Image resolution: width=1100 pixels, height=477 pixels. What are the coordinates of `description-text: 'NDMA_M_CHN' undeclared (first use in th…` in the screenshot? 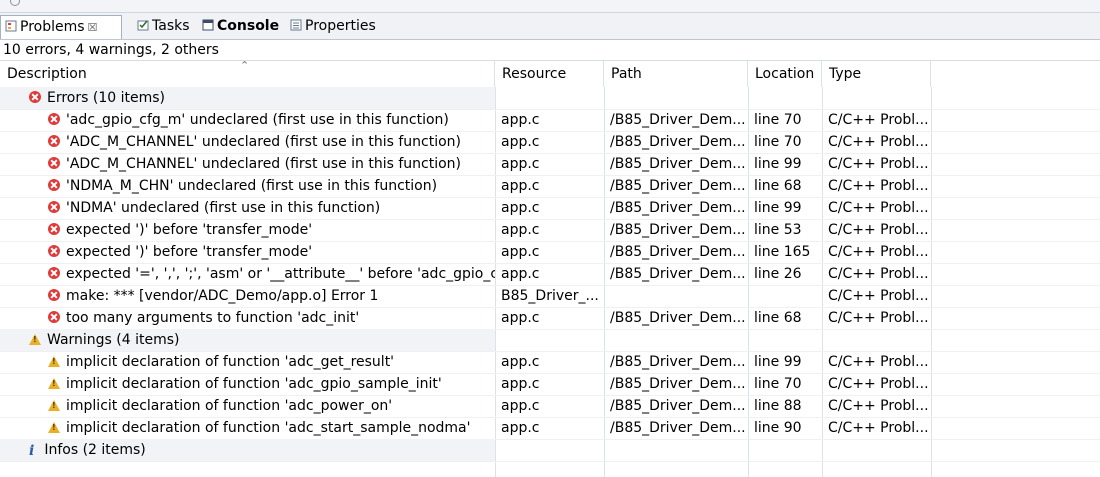 It's located at (252, 186).